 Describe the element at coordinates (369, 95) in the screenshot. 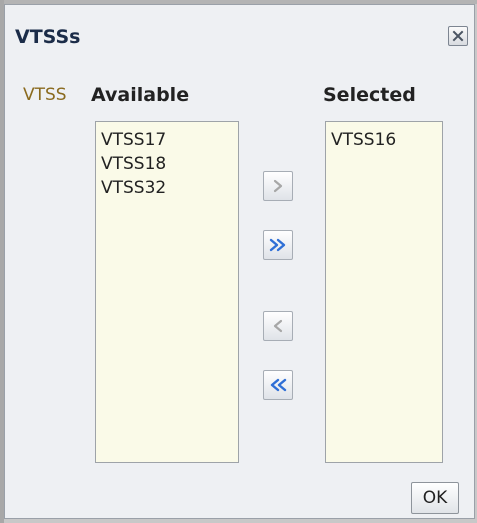

I see `selected-title: Selected` at that location.